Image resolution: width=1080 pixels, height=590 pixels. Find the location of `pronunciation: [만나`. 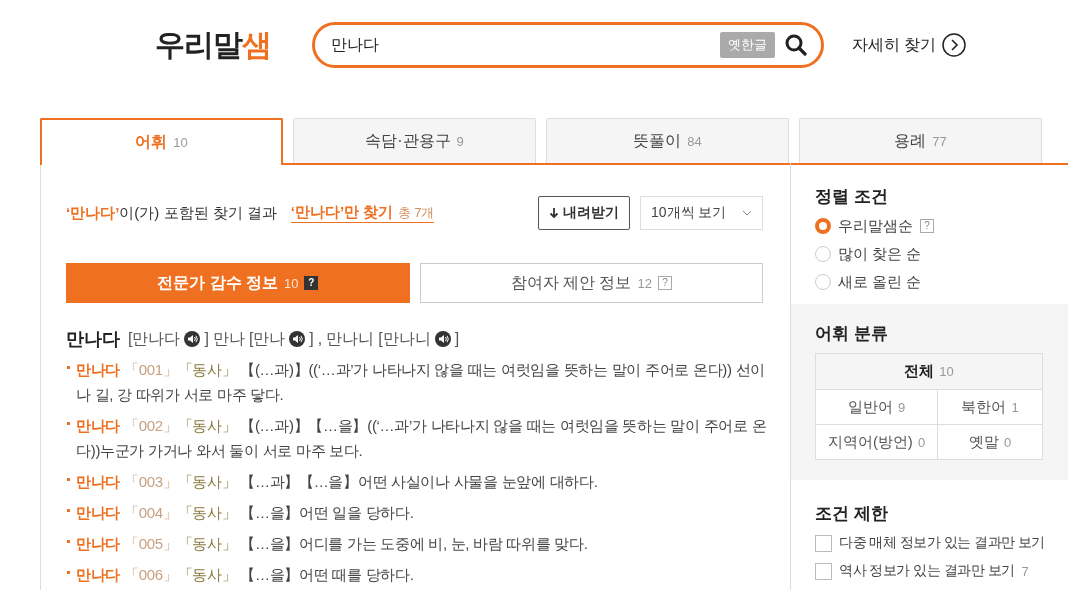

pronunciation: [만나 is located at coordinates (267, 338).